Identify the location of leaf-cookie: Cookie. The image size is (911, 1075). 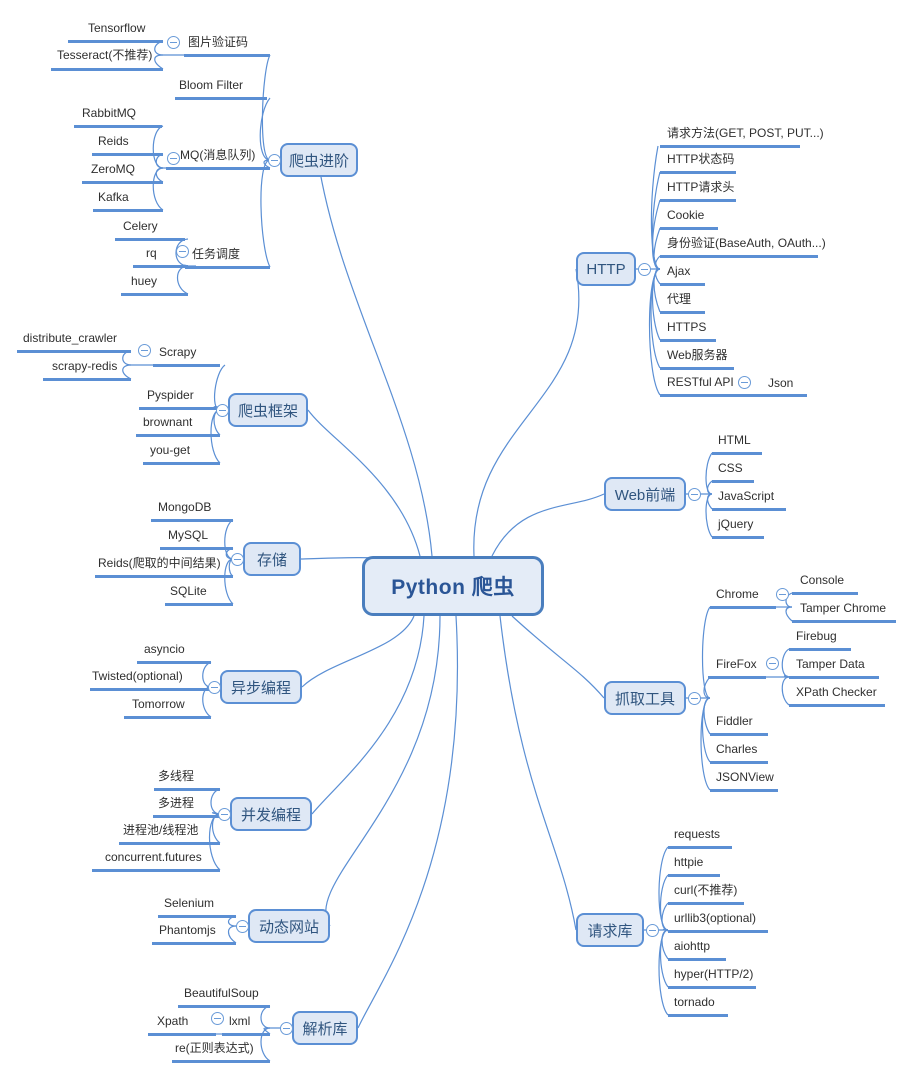
(685, 215).